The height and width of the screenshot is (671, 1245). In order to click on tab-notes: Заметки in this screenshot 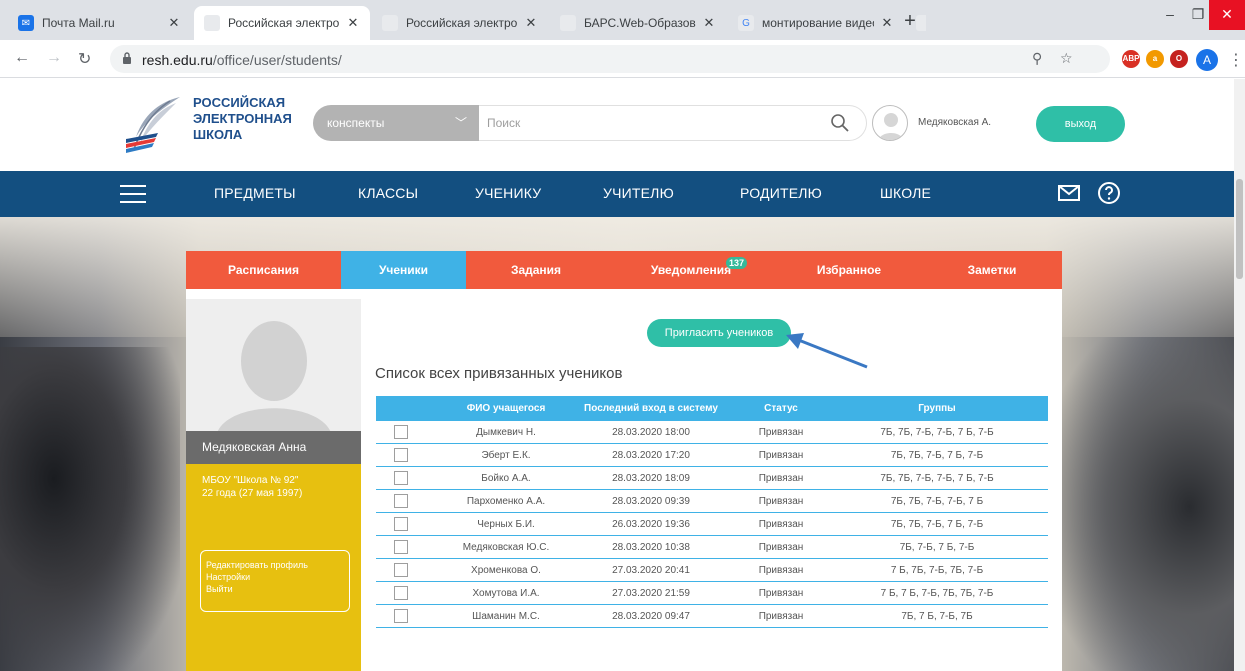, I will do `click(992, 270)`.